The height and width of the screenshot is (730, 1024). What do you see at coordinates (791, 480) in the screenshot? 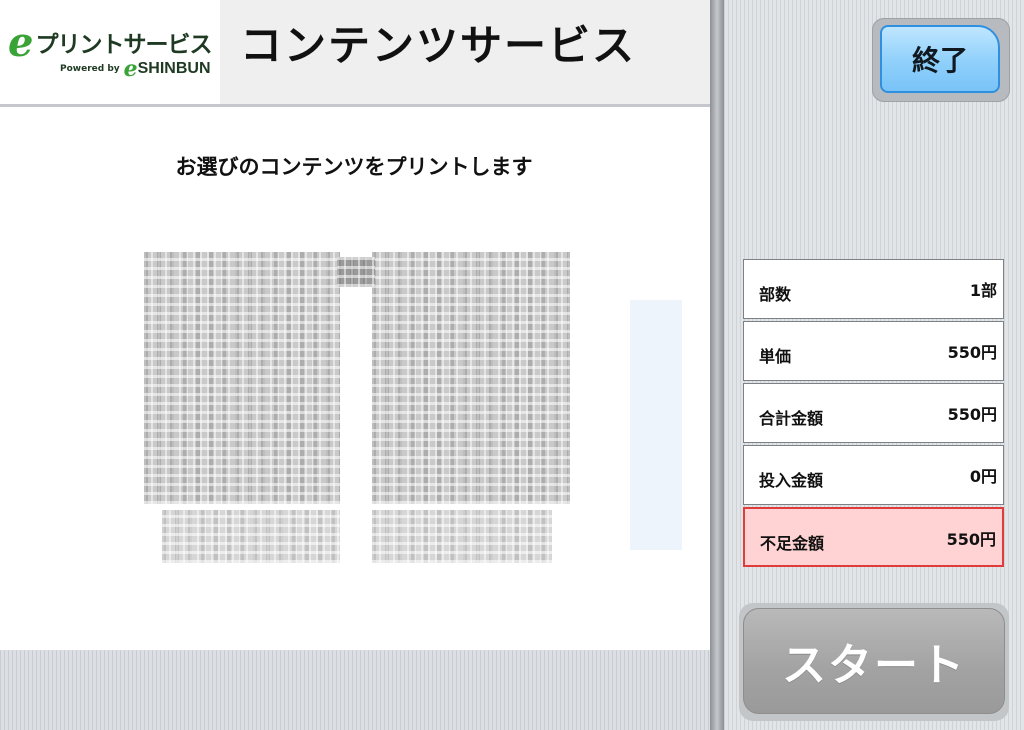
I see `price-label: 投入金額` at bounding box center [791, 480].